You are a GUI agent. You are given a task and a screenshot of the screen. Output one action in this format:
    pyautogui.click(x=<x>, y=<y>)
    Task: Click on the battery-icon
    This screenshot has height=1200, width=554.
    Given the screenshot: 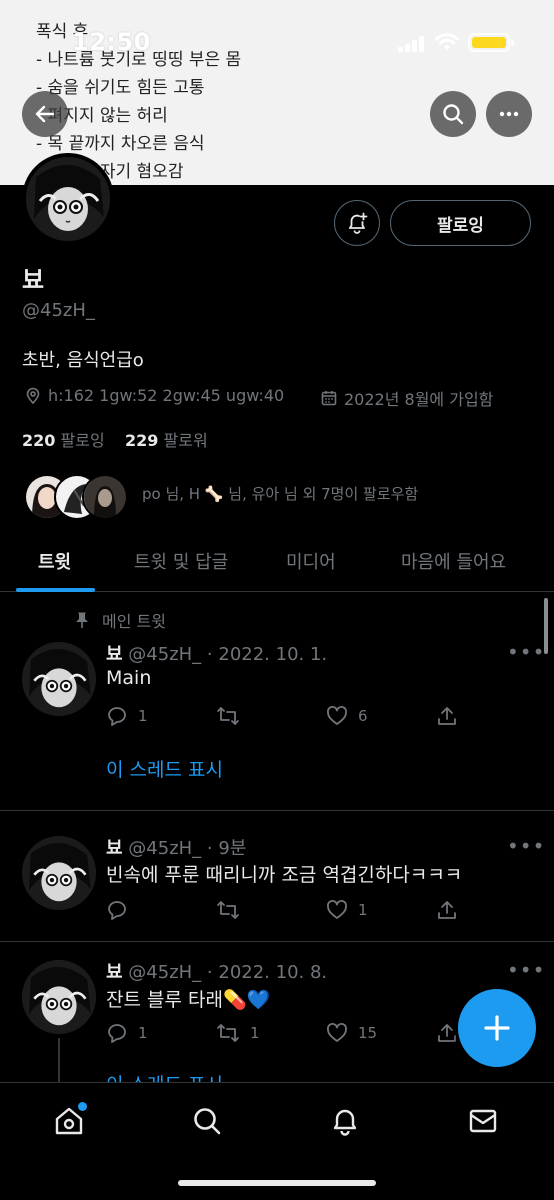 What is the action you would take?
    pyautogui.click(x=491, y=42)
    